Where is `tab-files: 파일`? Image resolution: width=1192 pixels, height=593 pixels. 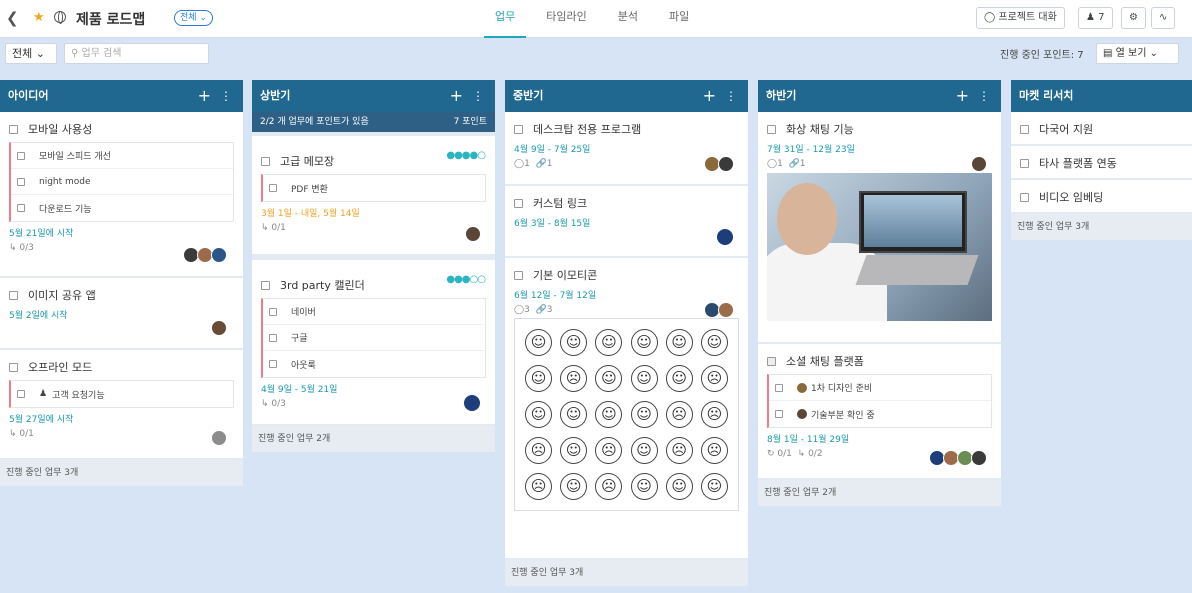 tab-files: 파일 is located at coordinates (679, 19).